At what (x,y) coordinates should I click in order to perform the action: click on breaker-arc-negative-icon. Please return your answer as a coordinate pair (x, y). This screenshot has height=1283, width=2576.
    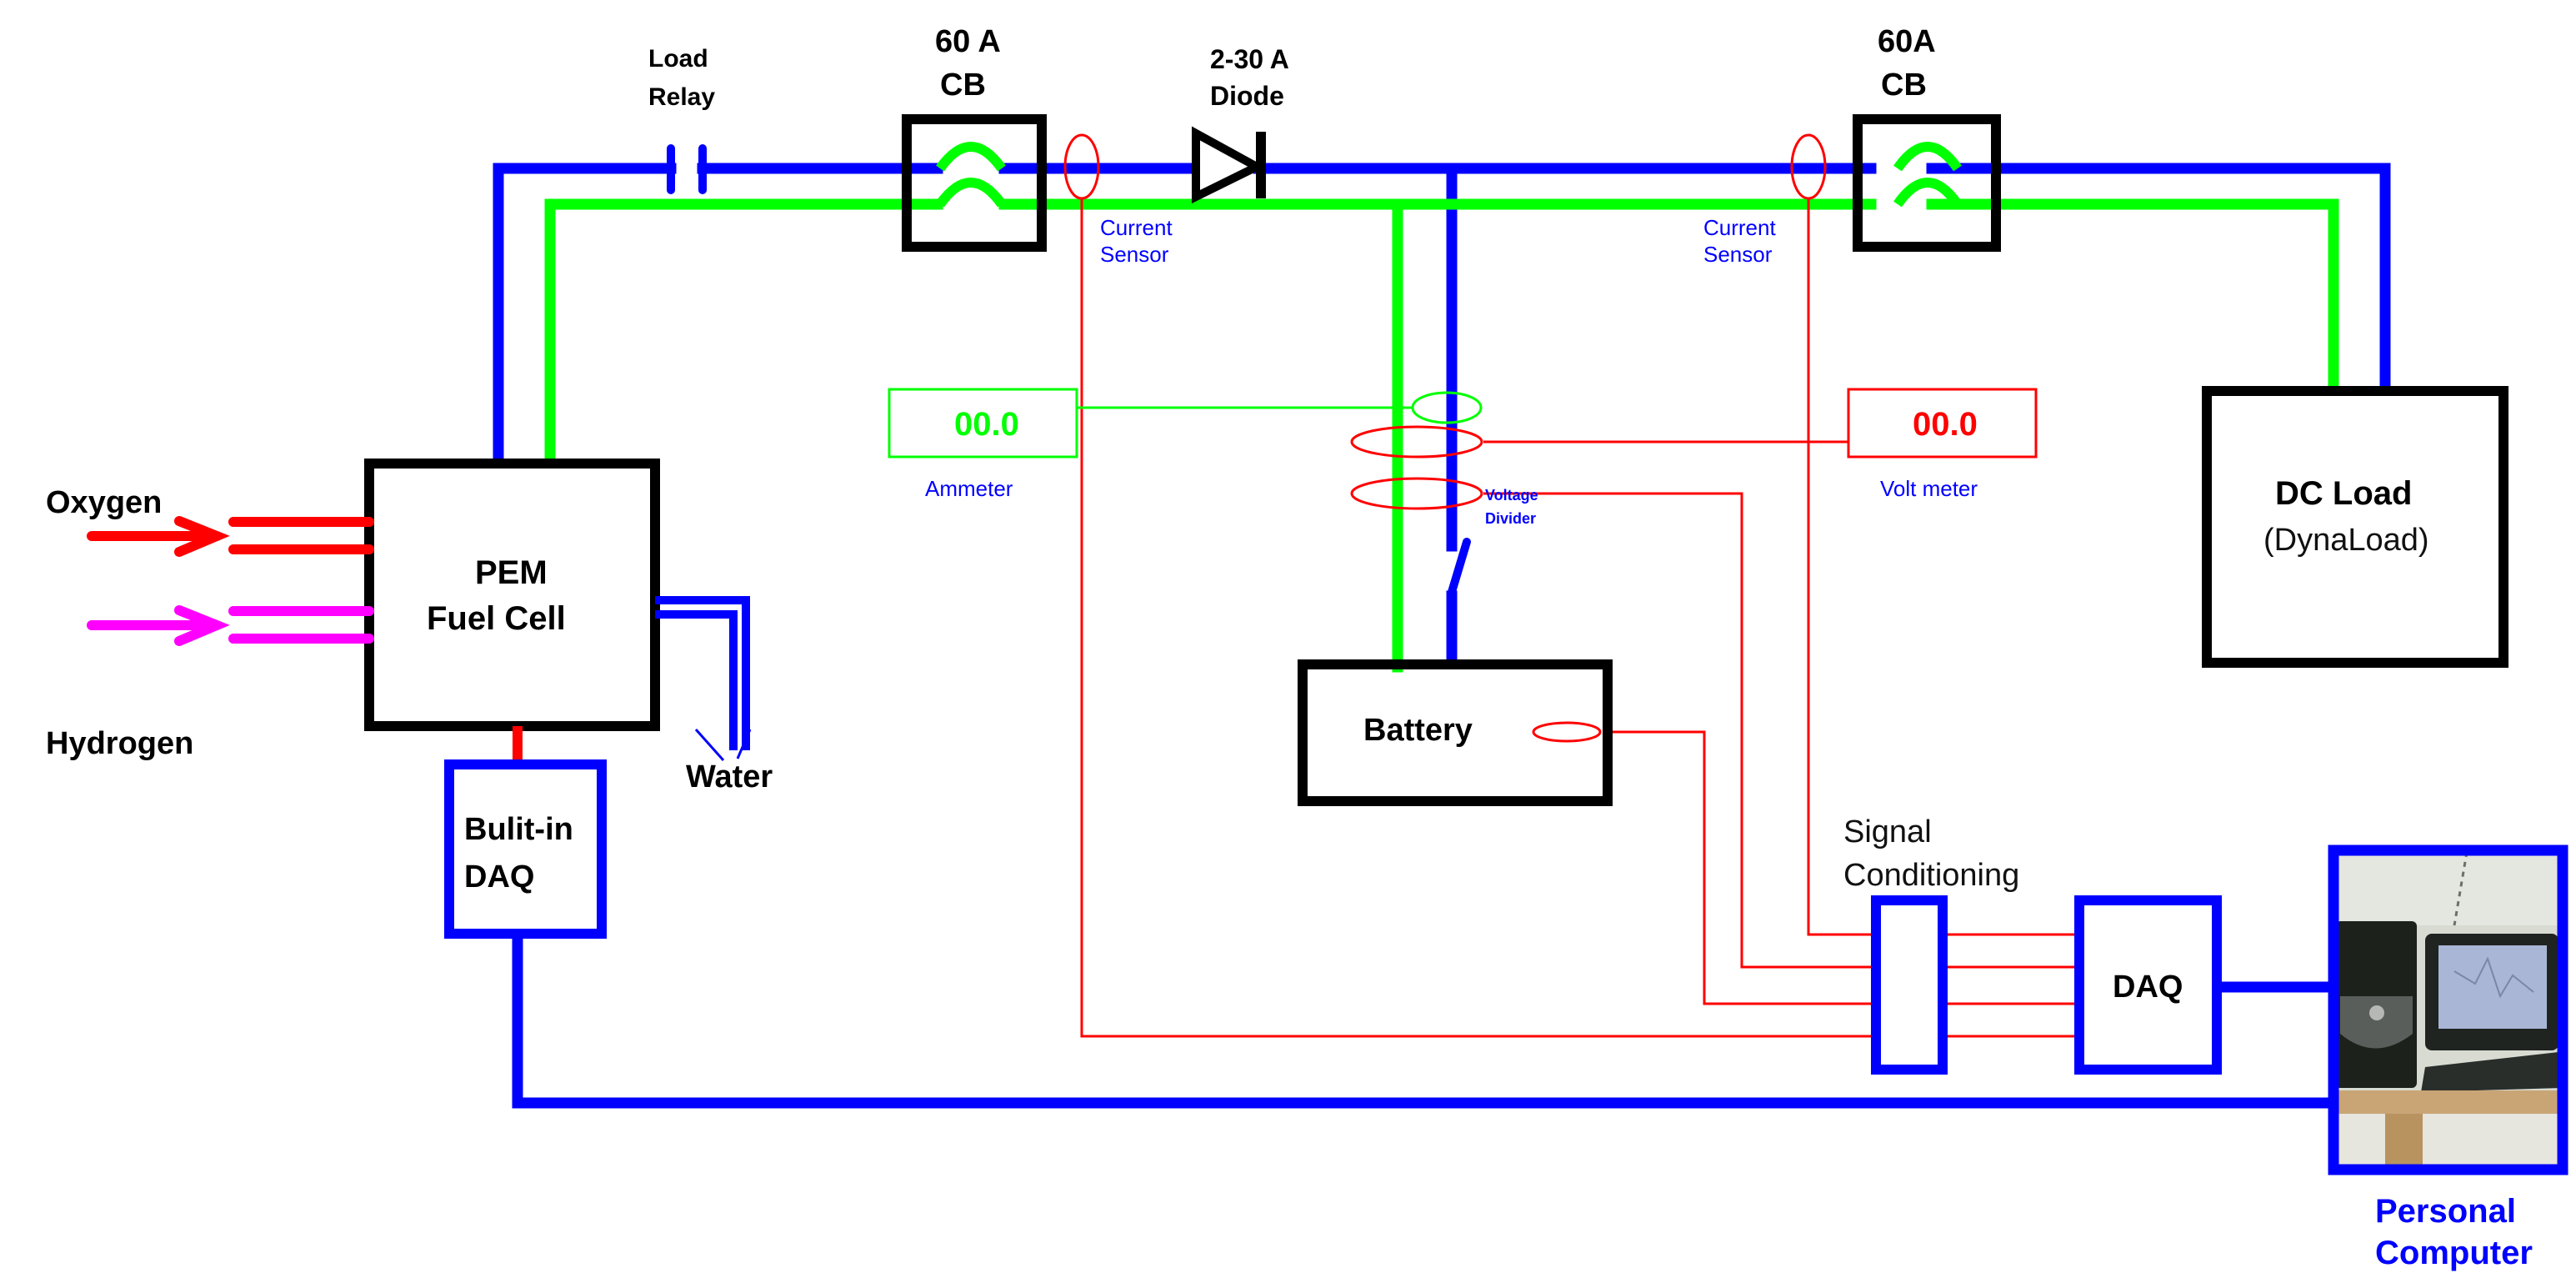
    Looking at the image, I should click on (971, 193).